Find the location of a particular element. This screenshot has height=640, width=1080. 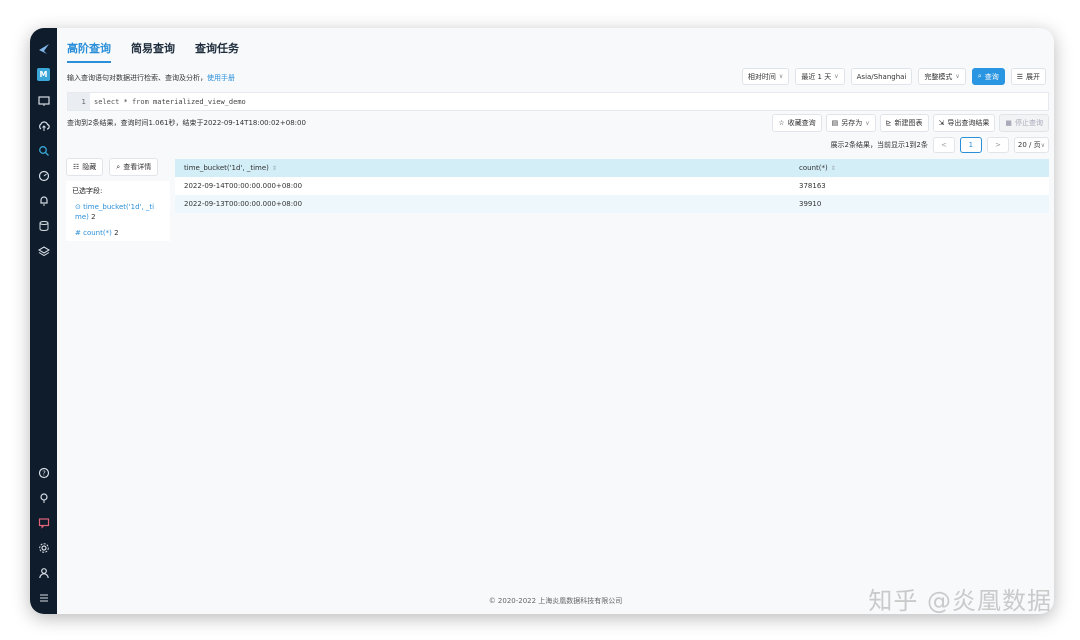

new-chart-button: ⊵ 新建图表 is located at coordinates (904, 123).